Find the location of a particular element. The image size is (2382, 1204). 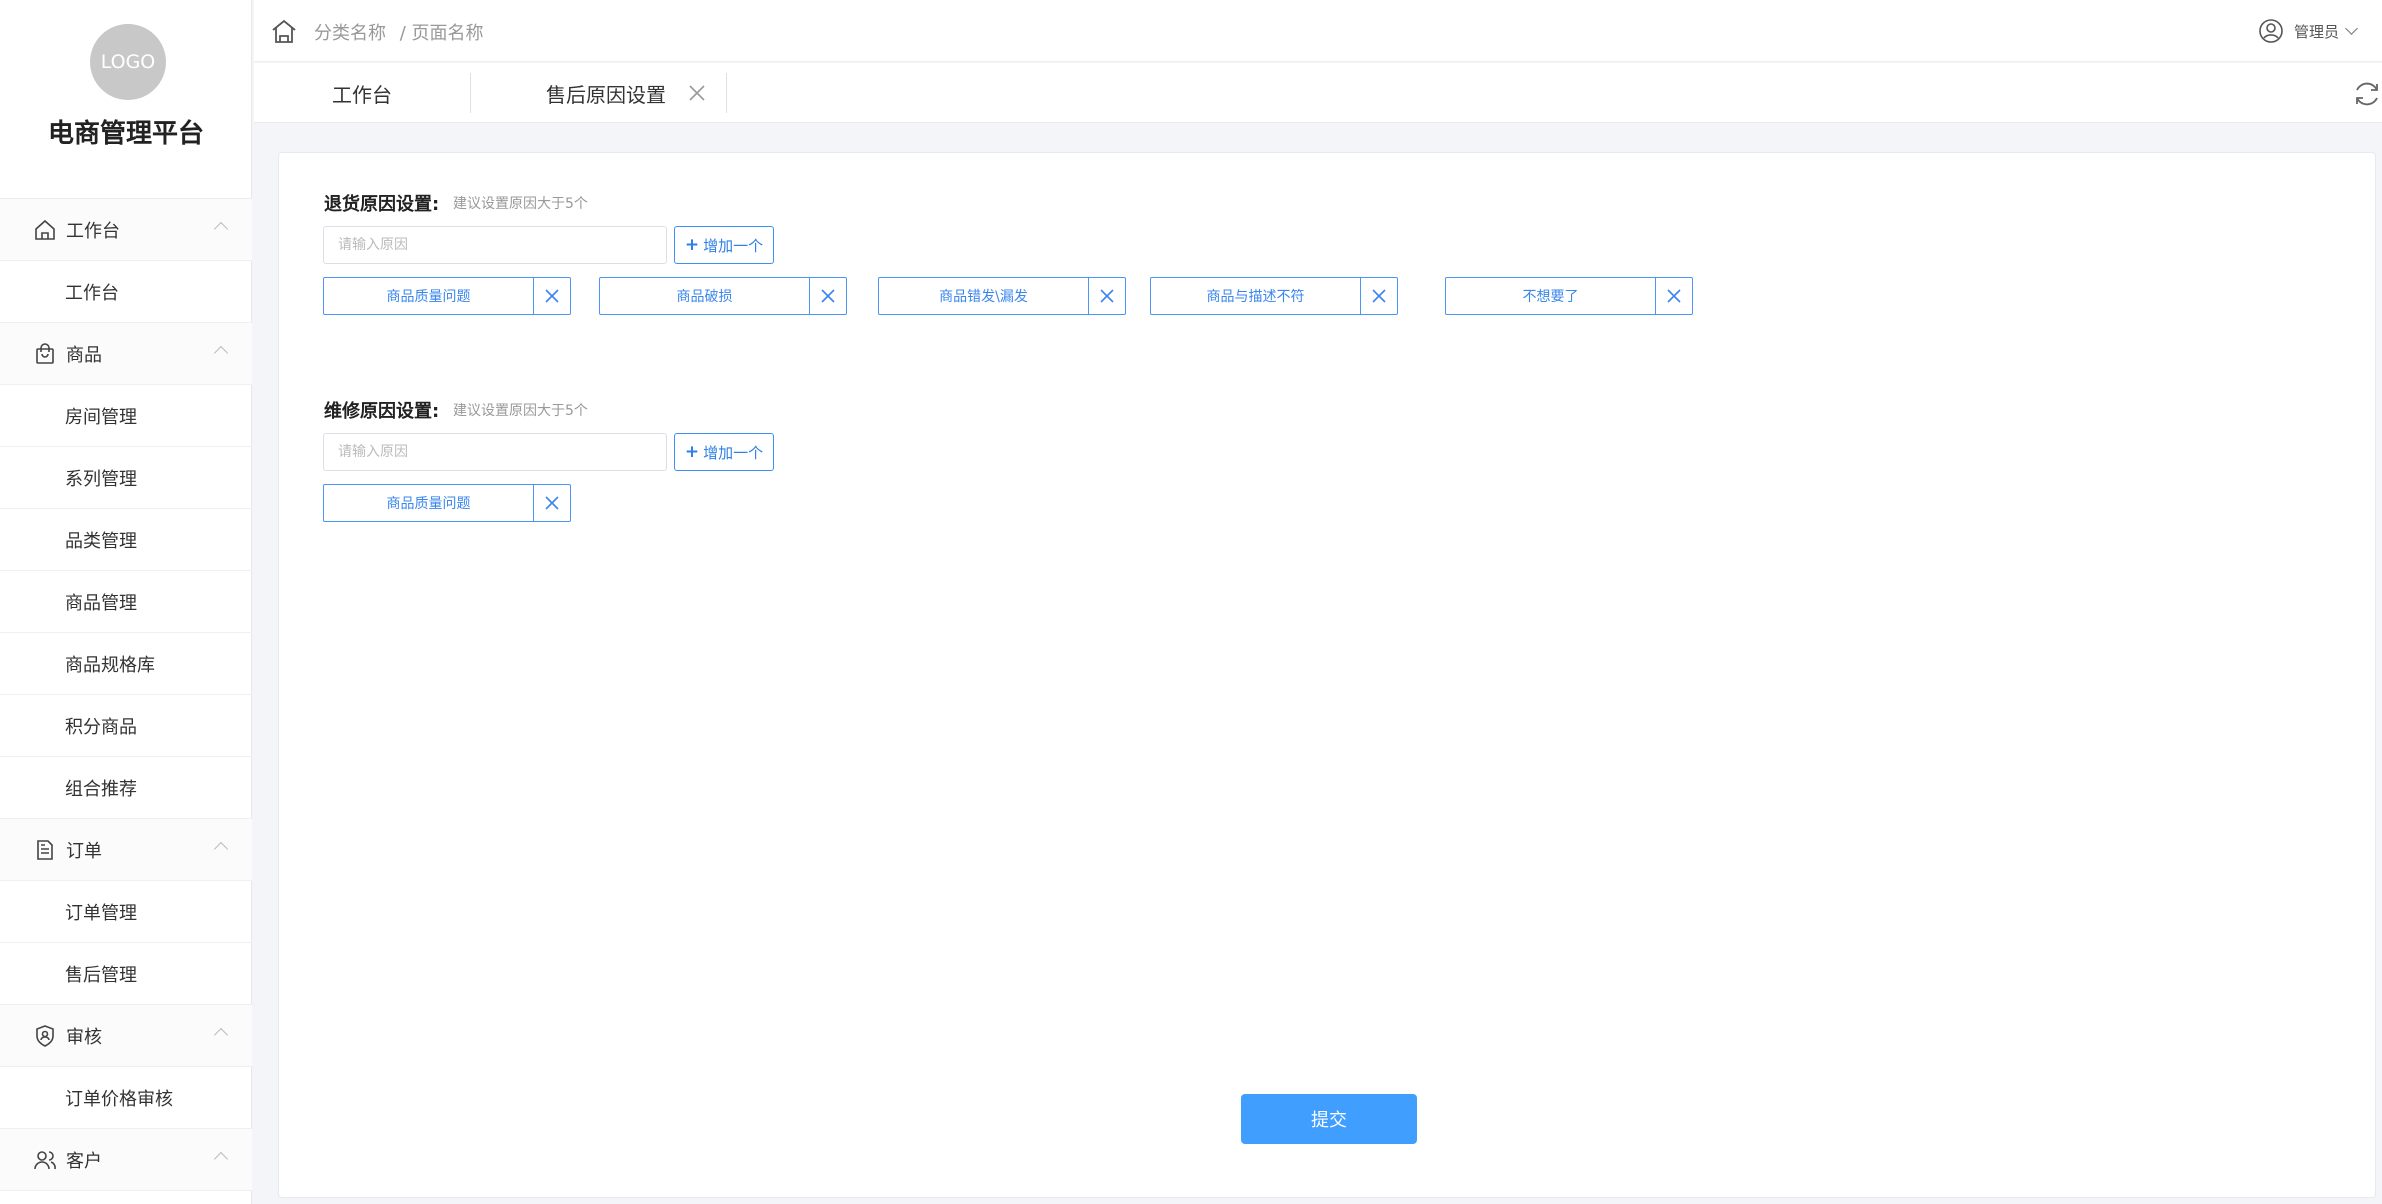

nav-group-workbench: 工作台 is located at coordinates (126, 230).